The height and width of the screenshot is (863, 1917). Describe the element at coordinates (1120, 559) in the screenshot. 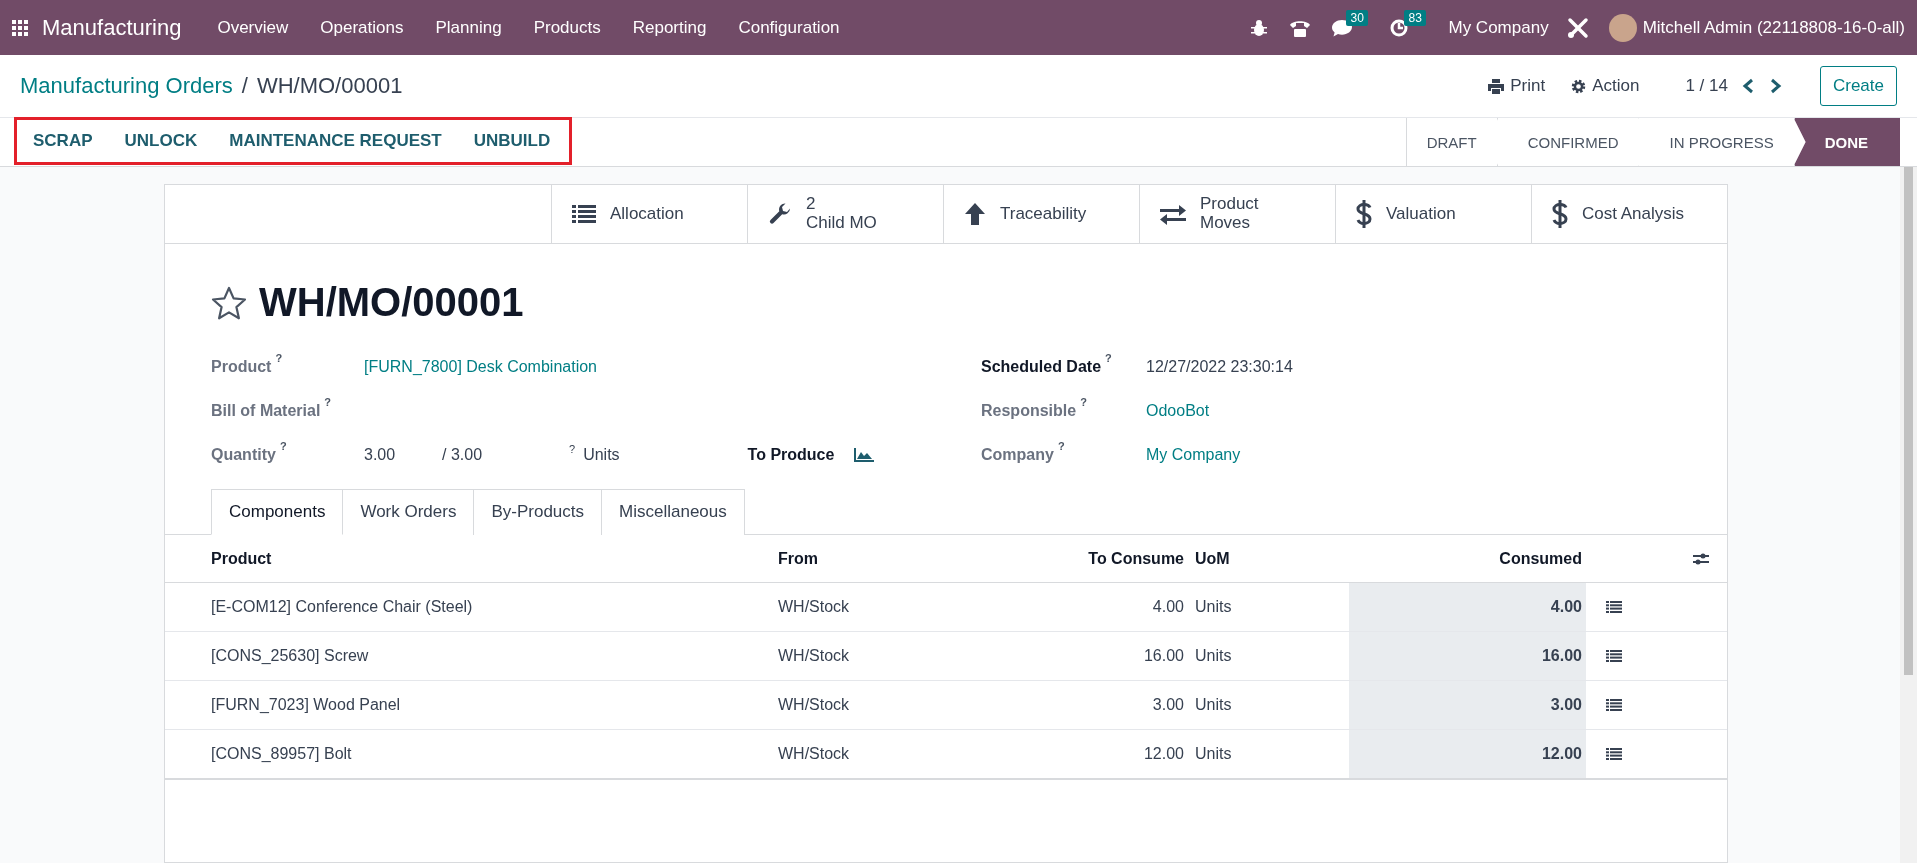

I see `column-header: To Consume` at that location.